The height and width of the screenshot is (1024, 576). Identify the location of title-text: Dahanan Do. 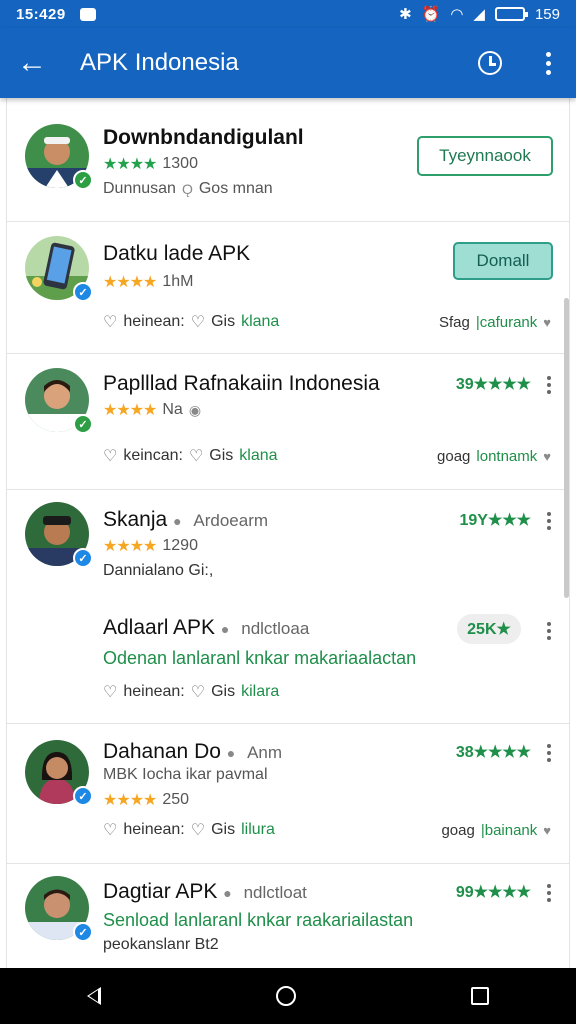
(162, 751).